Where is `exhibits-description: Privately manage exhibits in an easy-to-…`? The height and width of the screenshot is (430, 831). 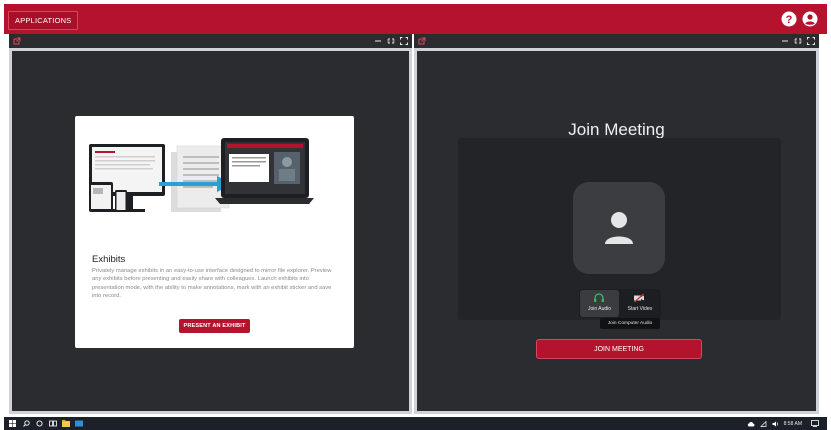
exhibits-description: Privately manage exhibits in an easy-to-… is located at coordinates (212, 284).